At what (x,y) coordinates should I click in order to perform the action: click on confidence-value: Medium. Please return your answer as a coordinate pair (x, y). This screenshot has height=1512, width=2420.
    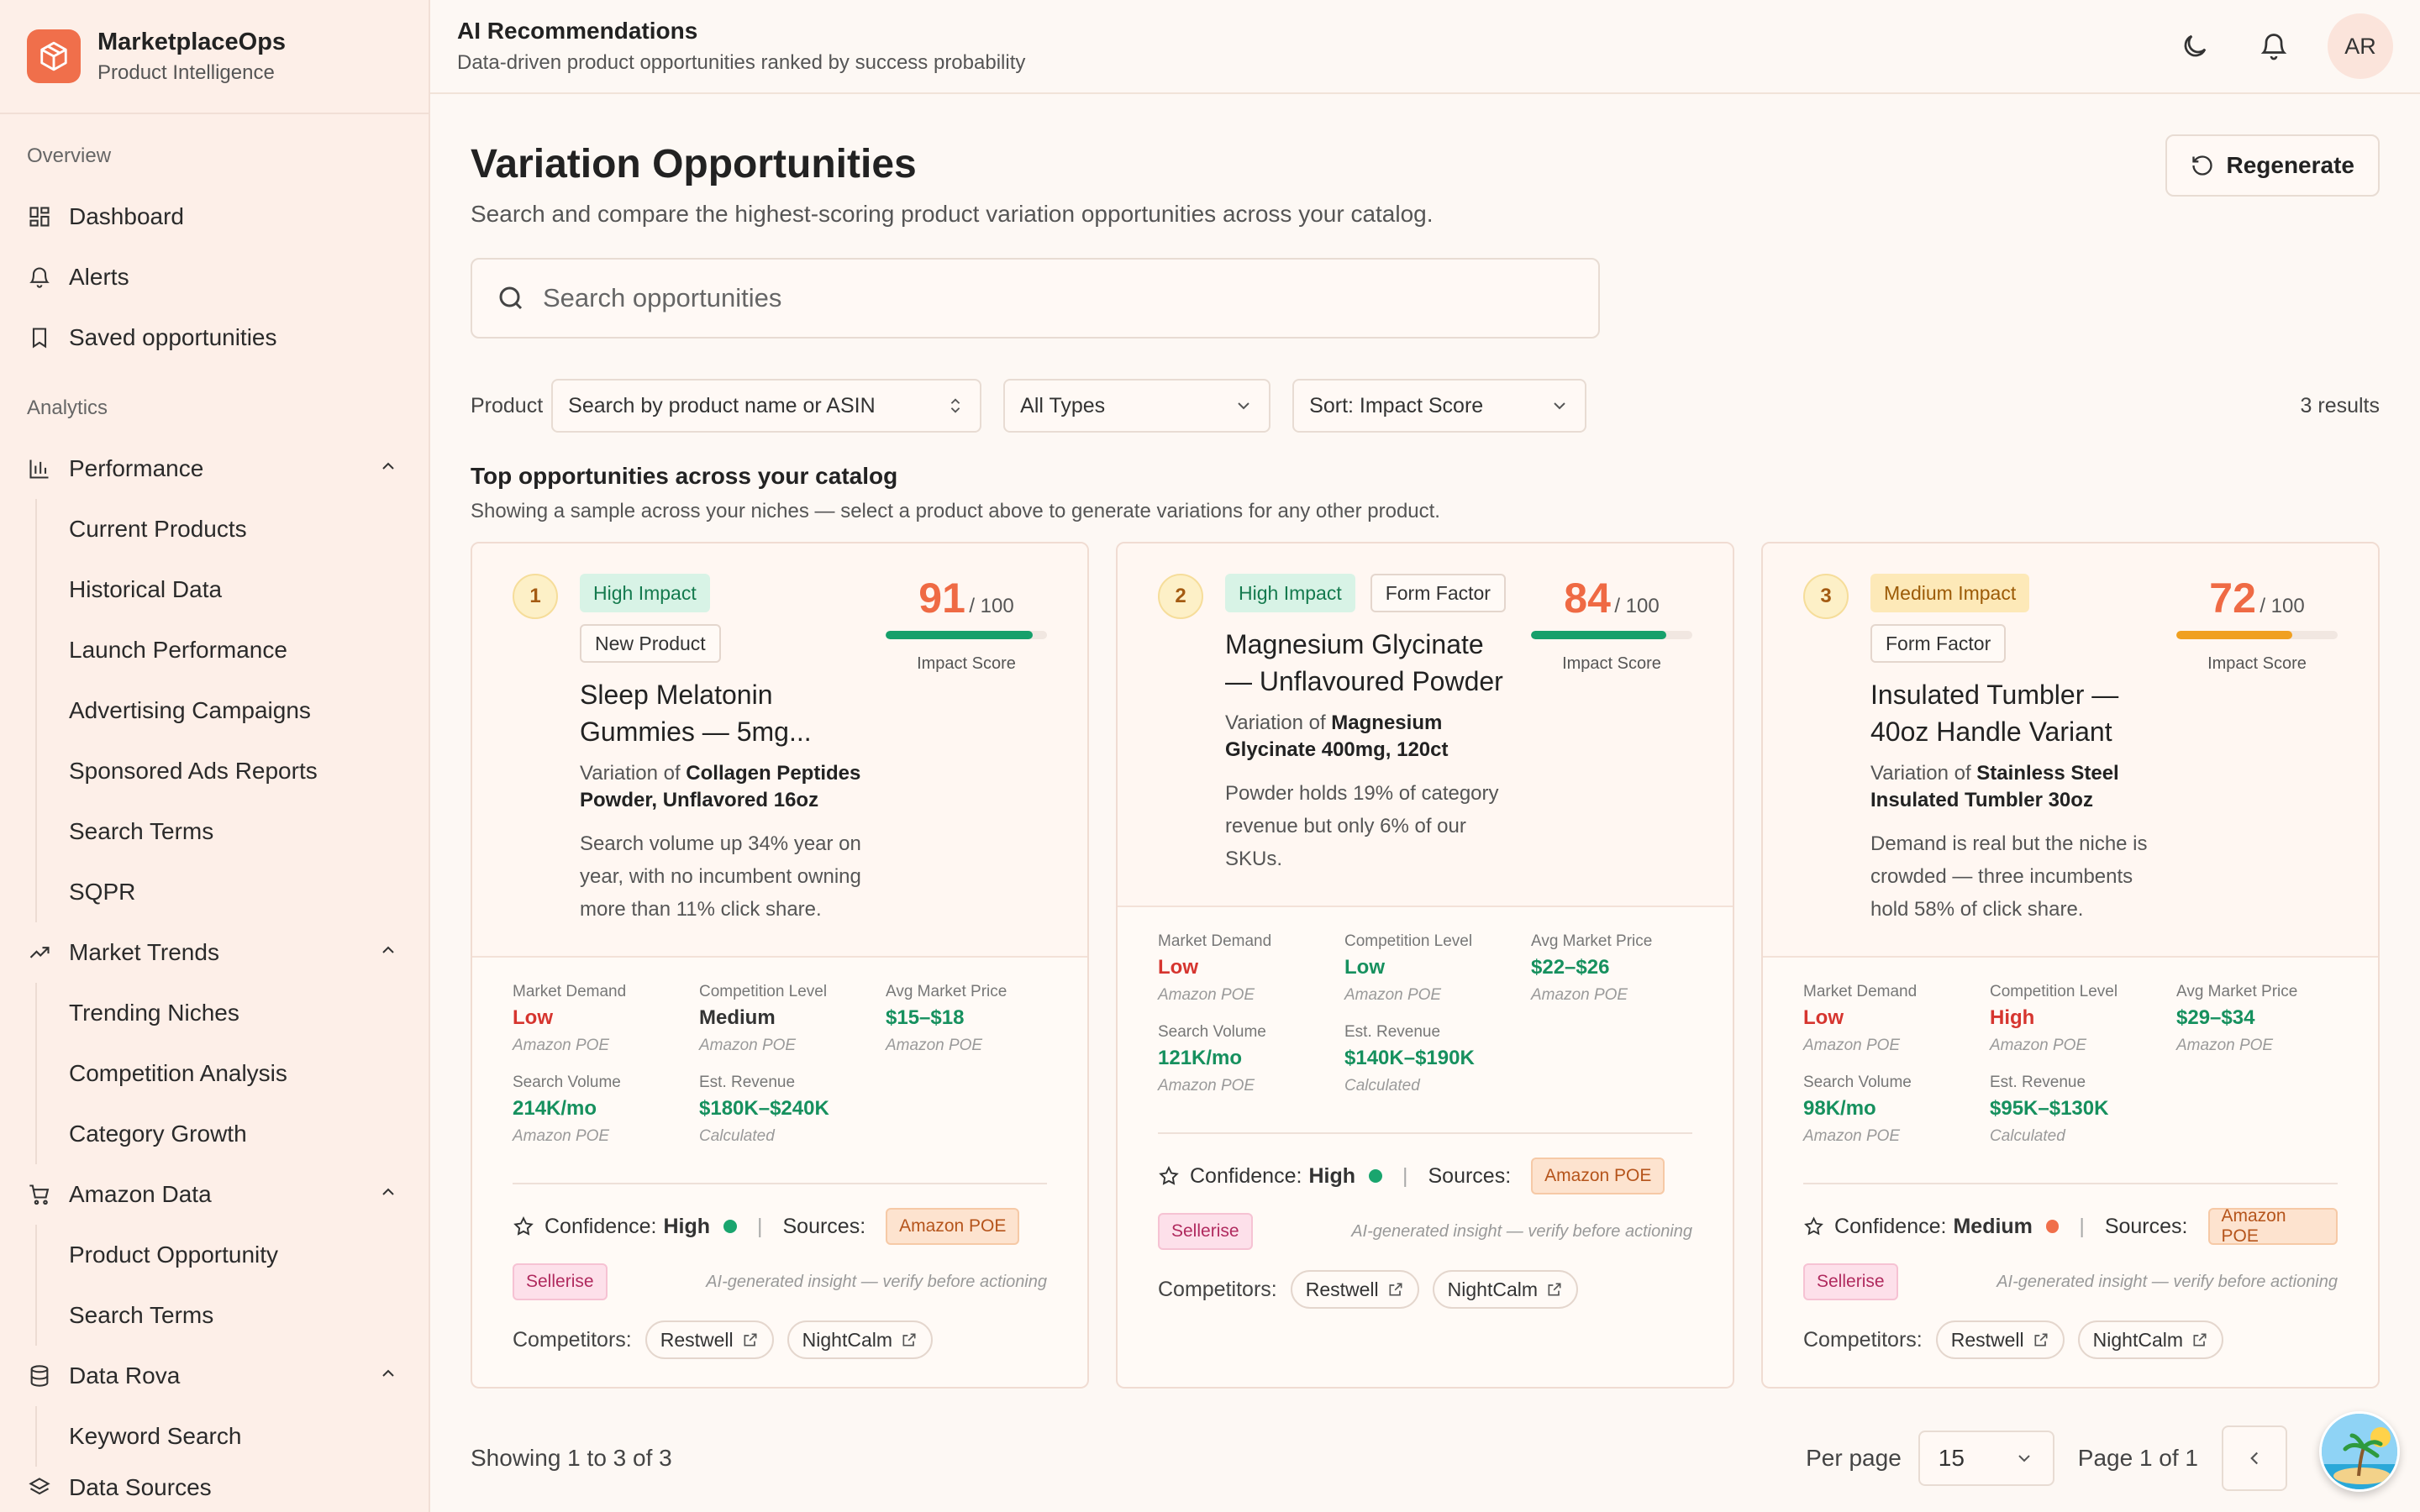
    Looking at the image, I should click on (1993, 1226).